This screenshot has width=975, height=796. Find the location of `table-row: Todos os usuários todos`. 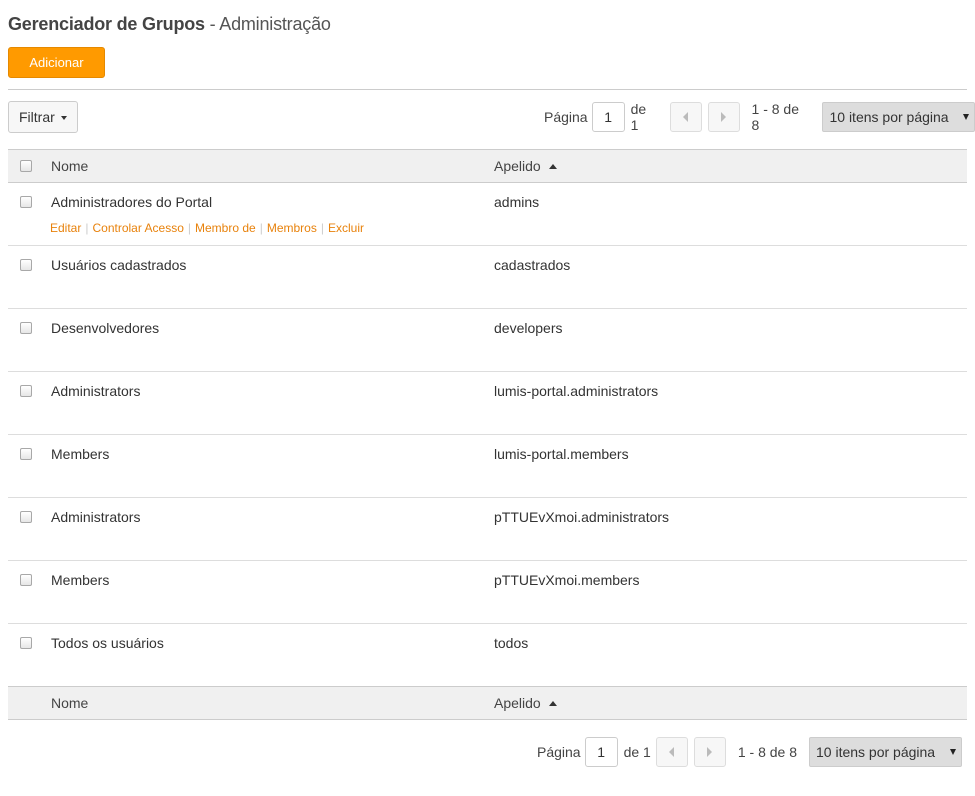

table-row: Todos os usuários todos is located at coordinates (487, 655).